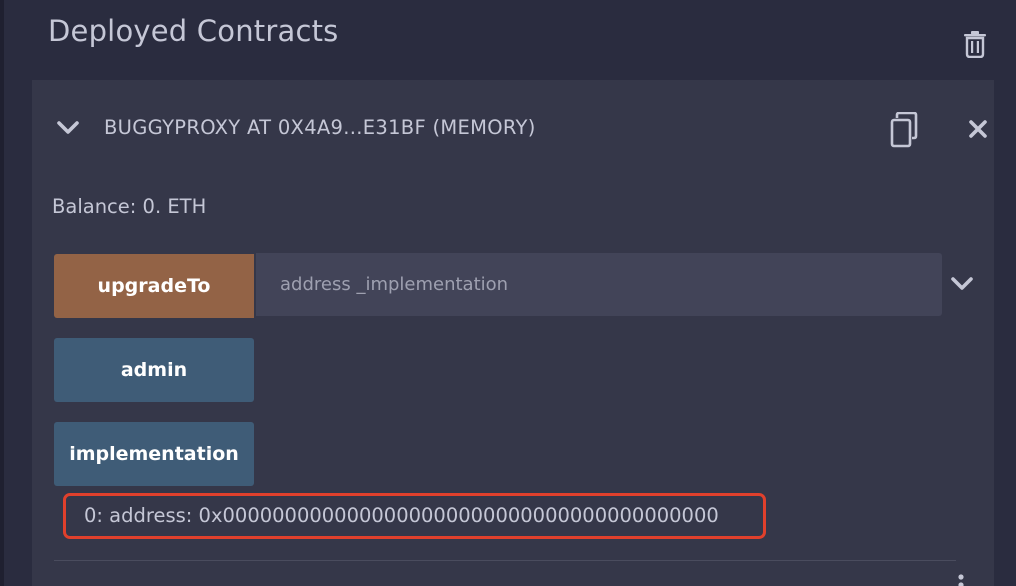  What do you see at coordinates (978, 129) in the screenshot?
I see `close-icon` at bounding box center [978, 129].